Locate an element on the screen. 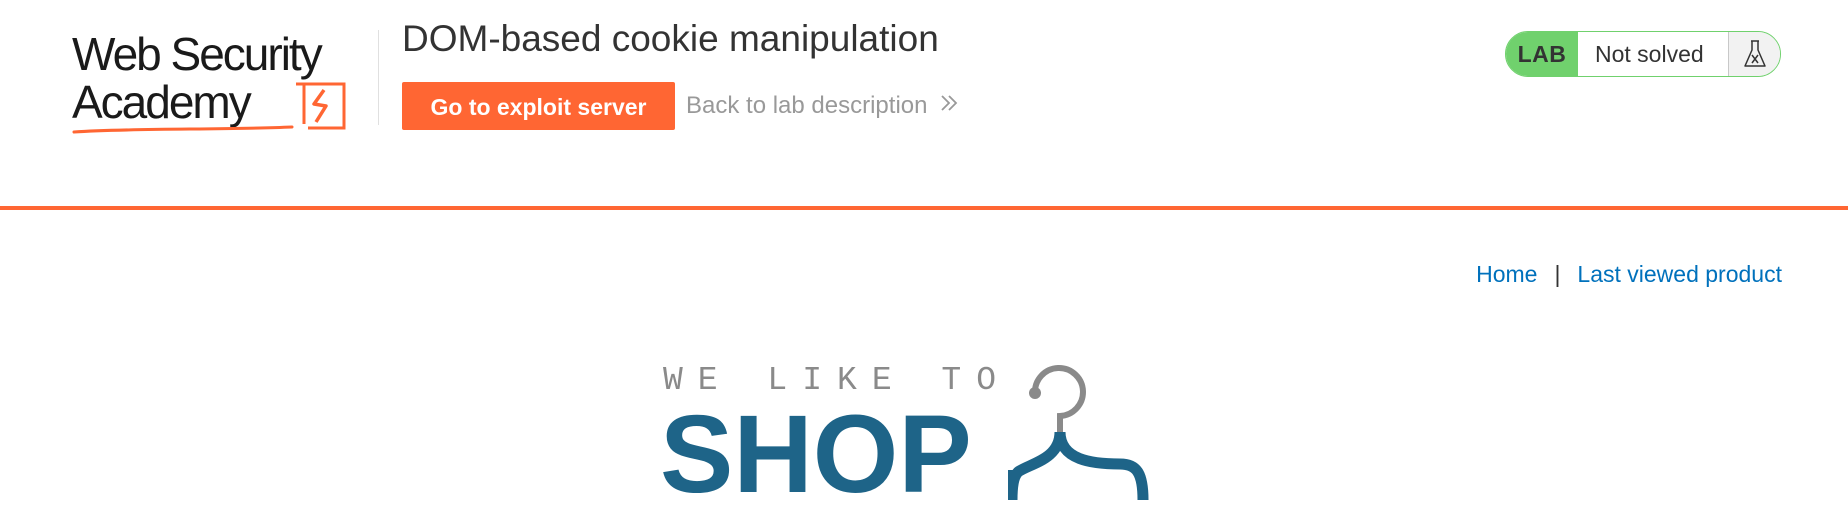 The height and width of the screenshot is (520, 1848). header-divider is located at coordinates (378, 77).